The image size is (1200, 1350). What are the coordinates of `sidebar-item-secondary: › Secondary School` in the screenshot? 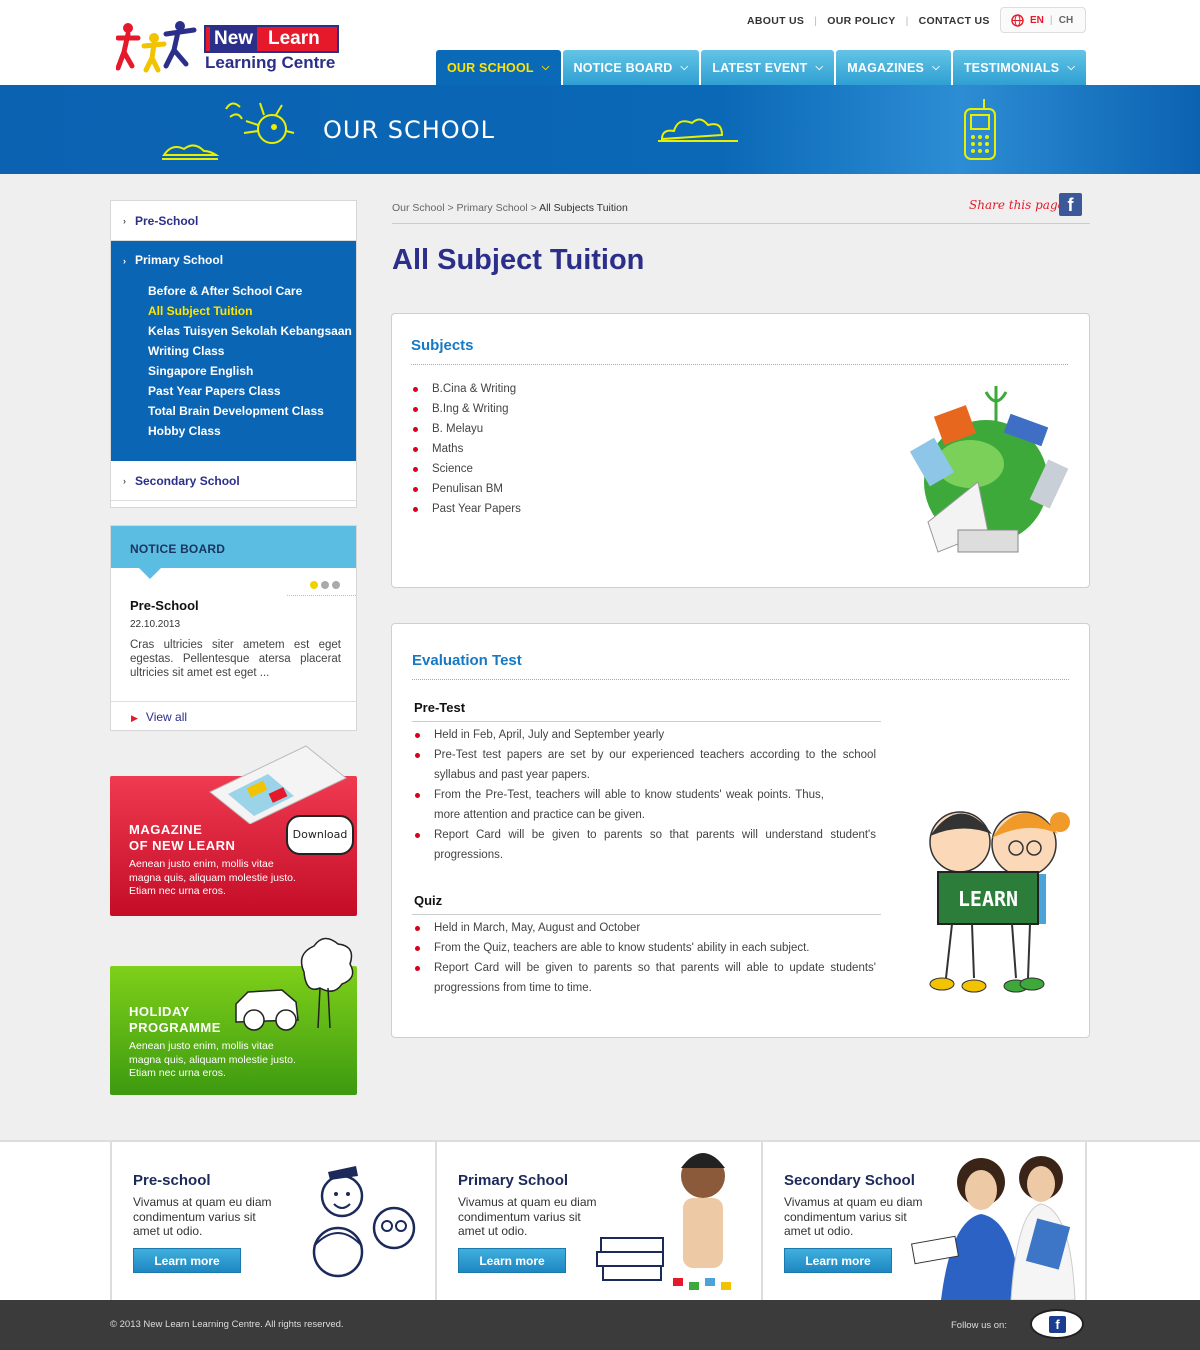 It's located at (233, 481).